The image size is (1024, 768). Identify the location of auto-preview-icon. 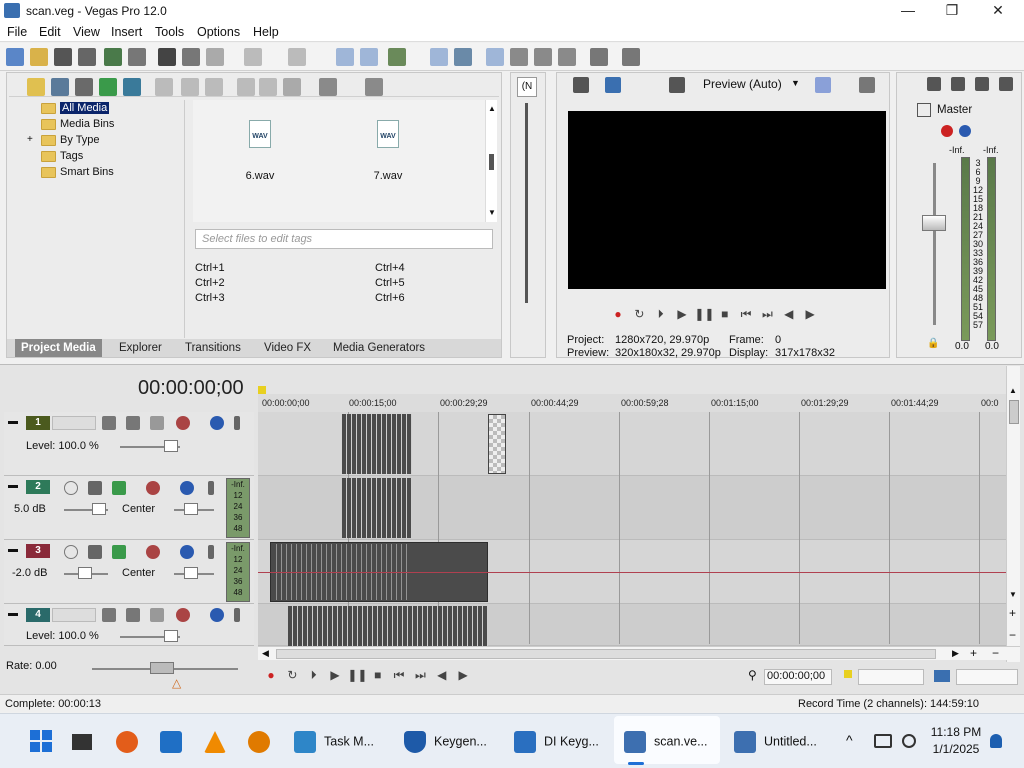
(292, 87).